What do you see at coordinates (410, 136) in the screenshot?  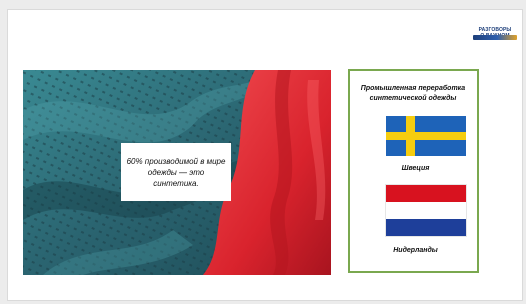 I see `sweden-flag-vertical-stripe` at bounding box center [410, 136].